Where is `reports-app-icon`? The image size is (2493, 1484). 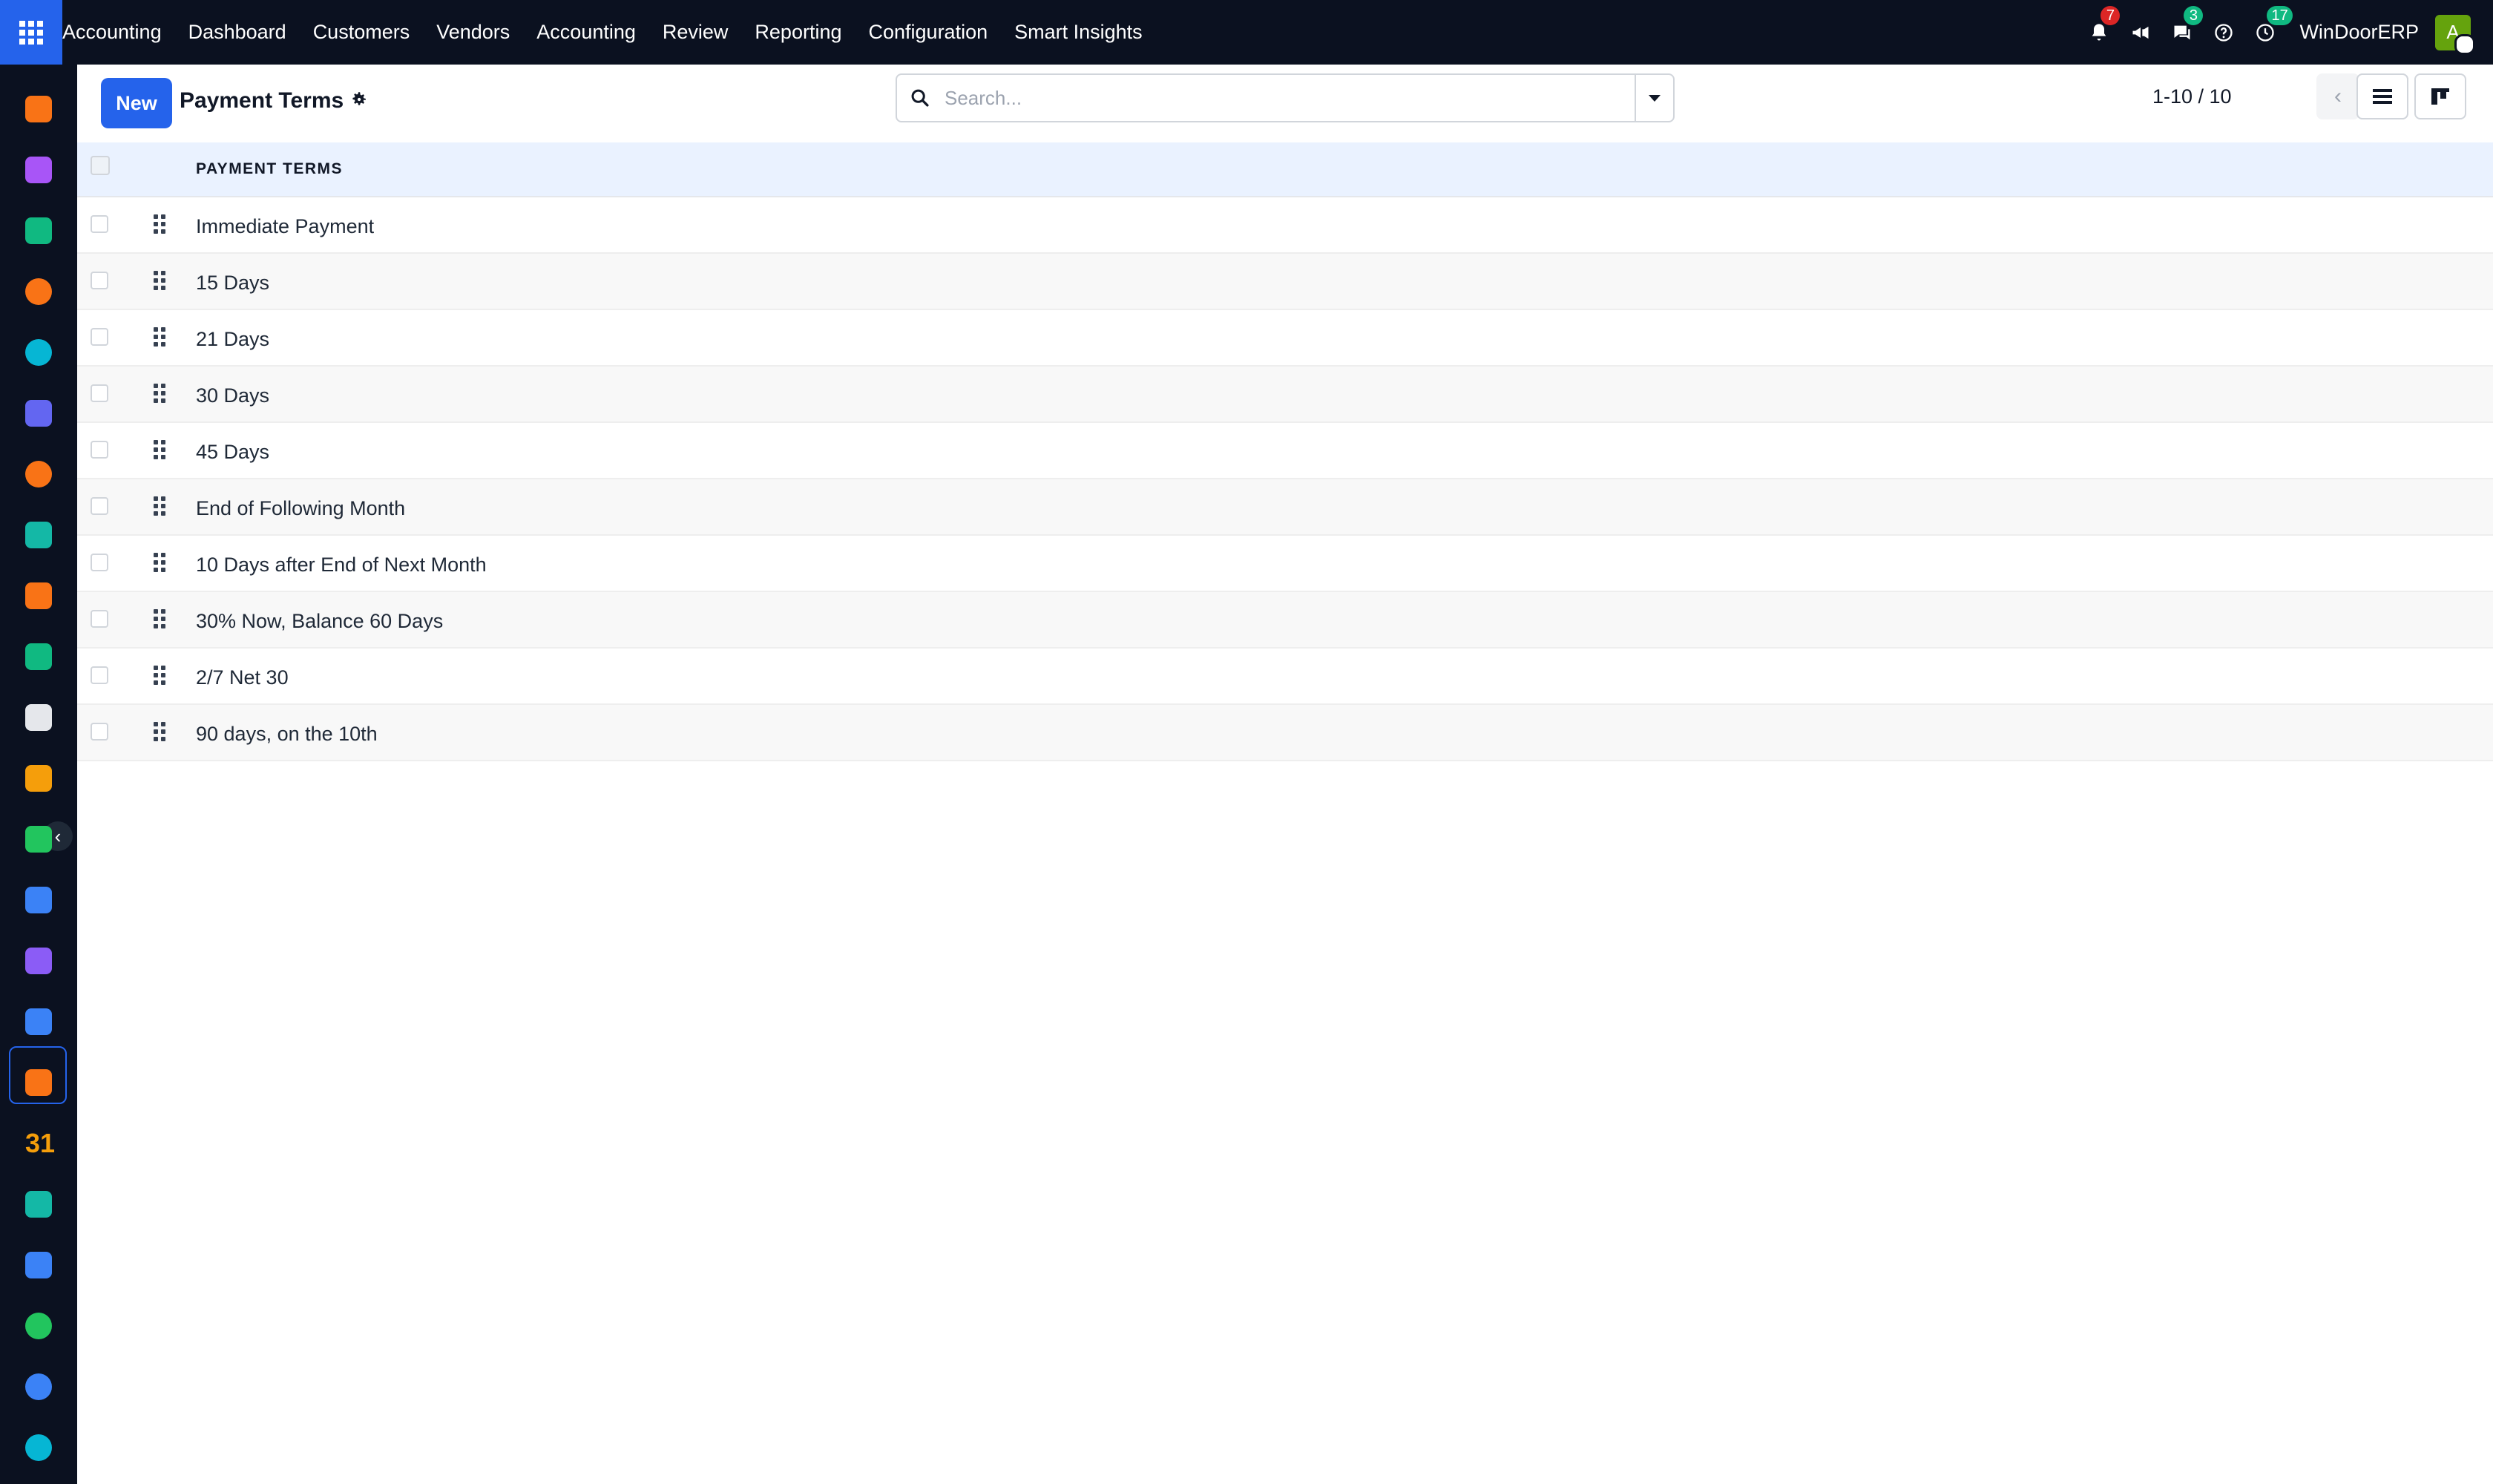 reports-app-icon is located at coordinates (38, 595).